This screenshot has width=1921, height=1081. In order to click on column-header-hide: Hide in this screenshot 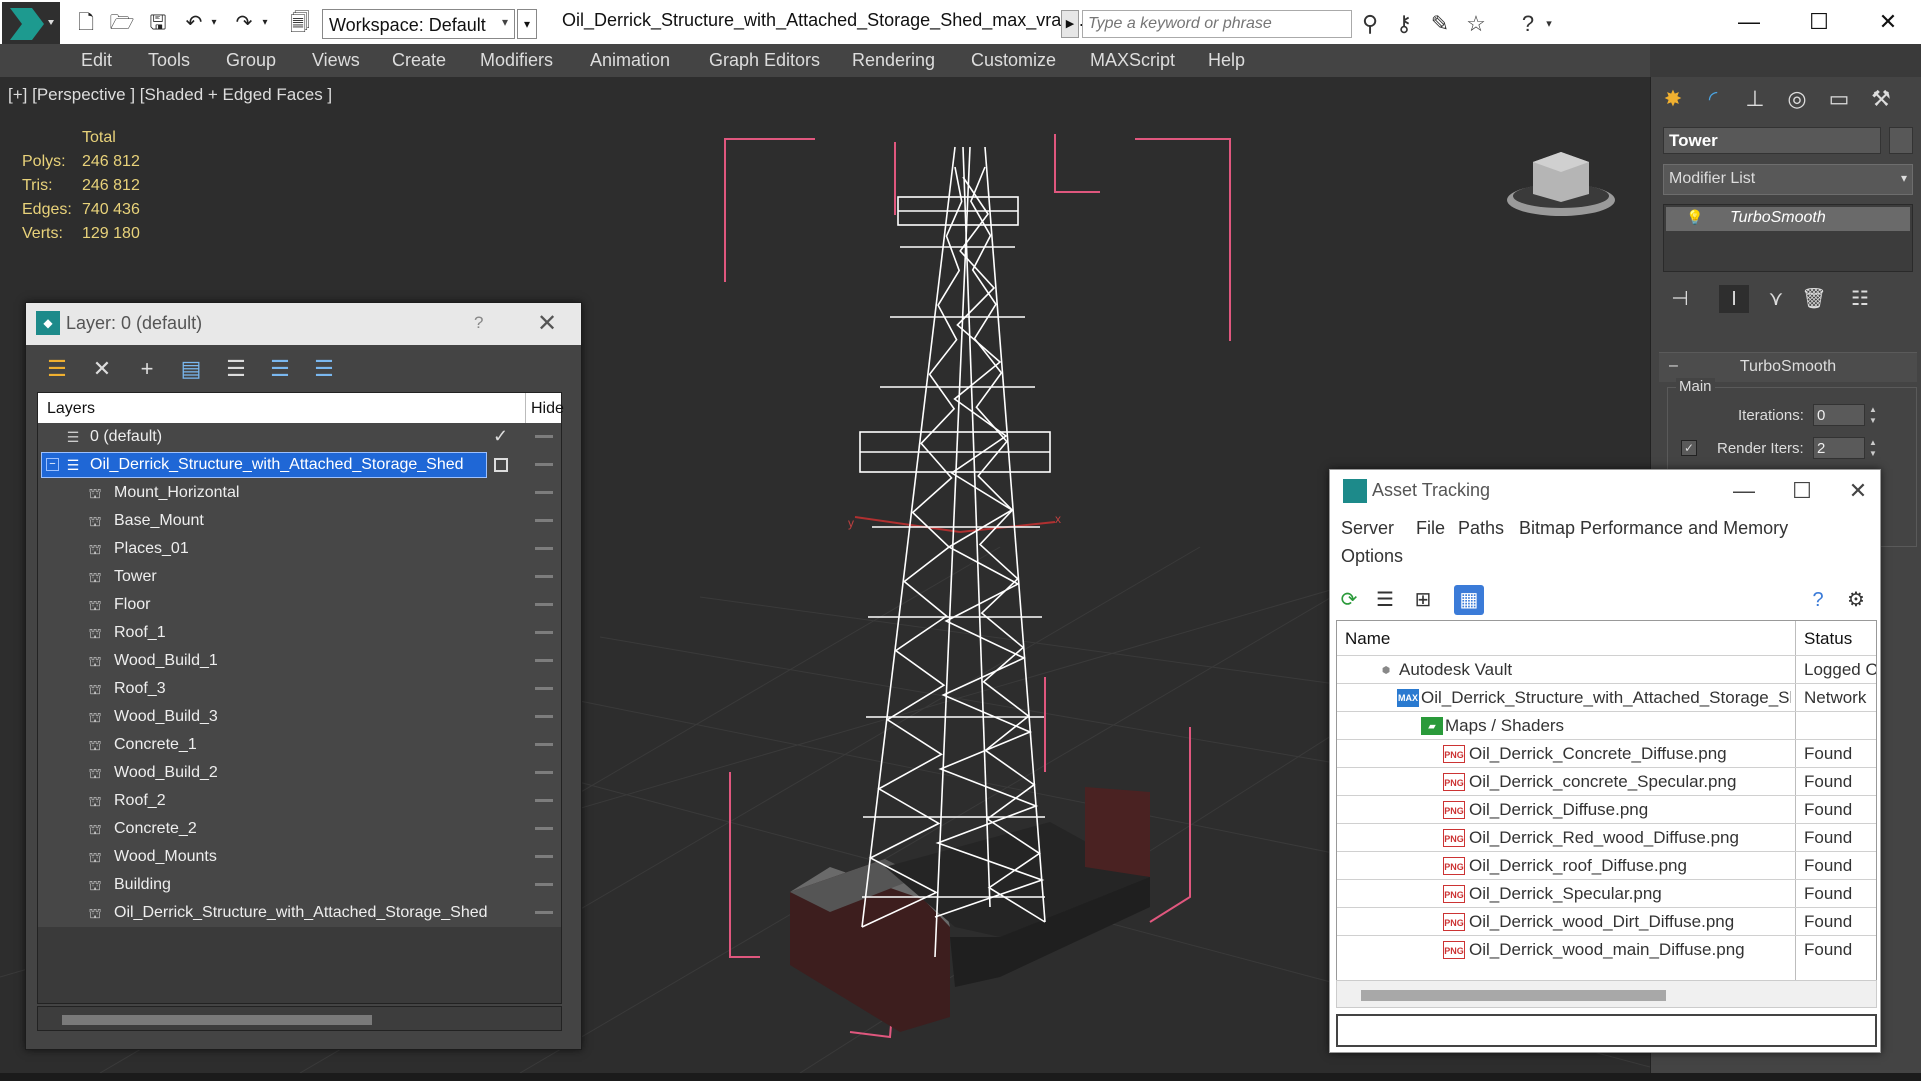, I will do `click(547, 409)`.